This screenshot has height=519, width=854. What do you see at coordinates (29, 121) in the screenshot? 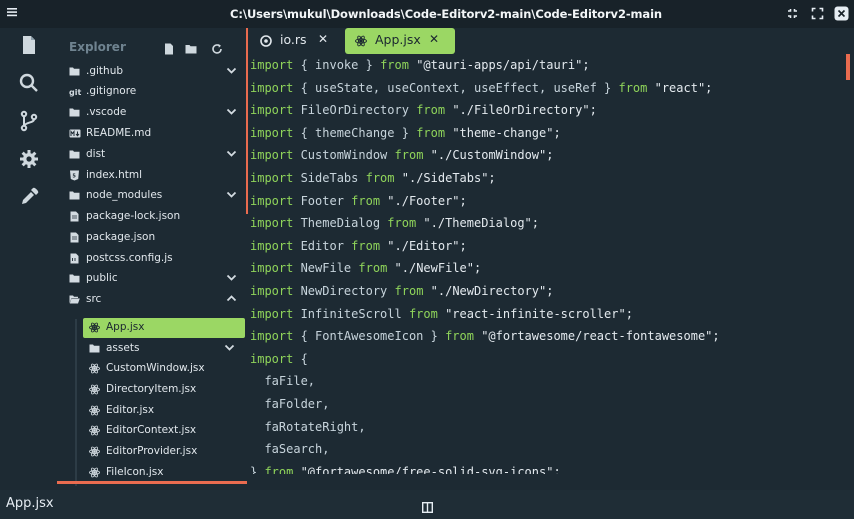
I see `source-control-icon` at bounding box center [29, 121].